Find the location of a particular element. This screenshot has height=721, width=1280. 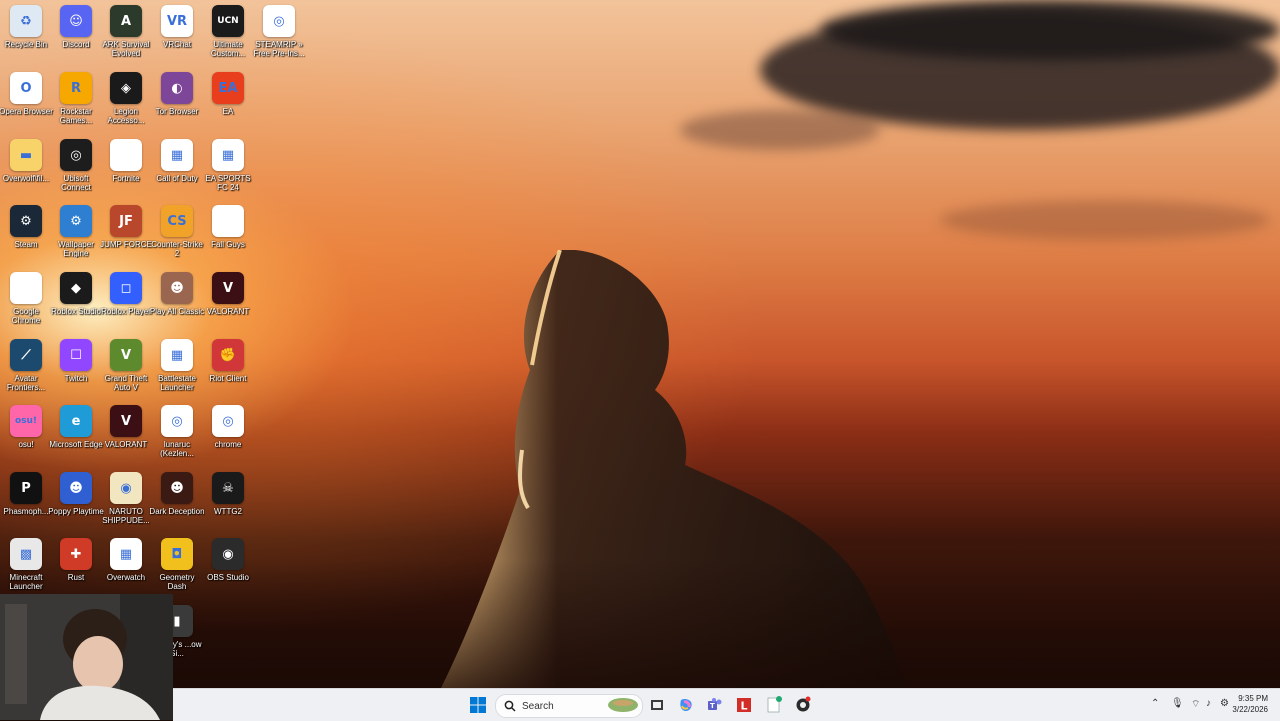

desktop-icon: JF JUMP FORCE is located at coordinates (126, 227).